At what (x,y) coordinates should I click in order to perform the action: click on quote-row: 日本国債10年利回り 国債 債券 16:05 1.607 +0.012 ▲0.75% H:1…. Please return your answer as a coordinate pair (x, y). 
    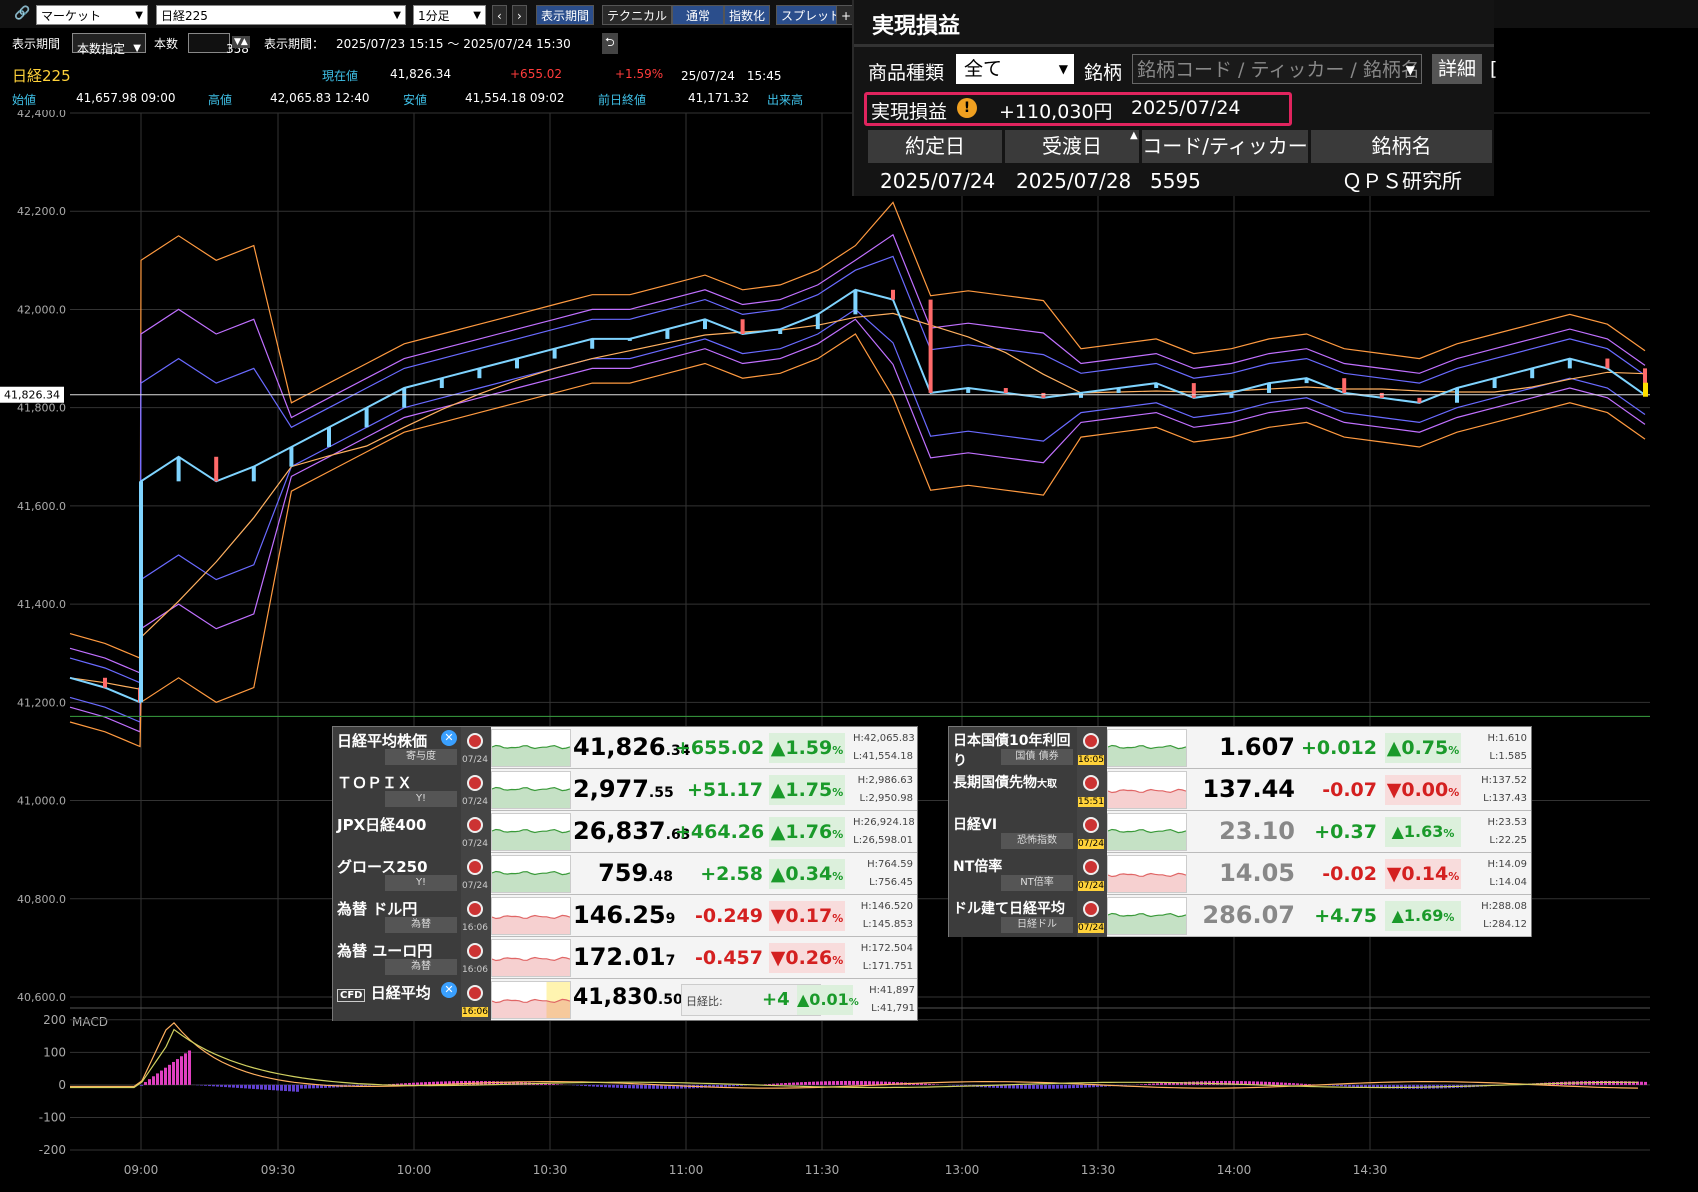
    Looking at the image, I should click on (1240, 748).